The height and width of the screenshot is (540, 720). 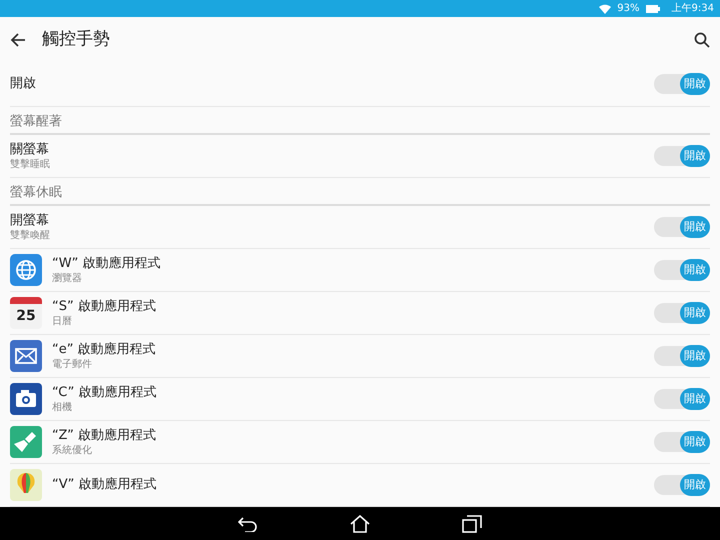 What do you see at coordinates (23, 84) in the screenshot?
I see `setting-title: 開啟` at bounding box center [23, 84].